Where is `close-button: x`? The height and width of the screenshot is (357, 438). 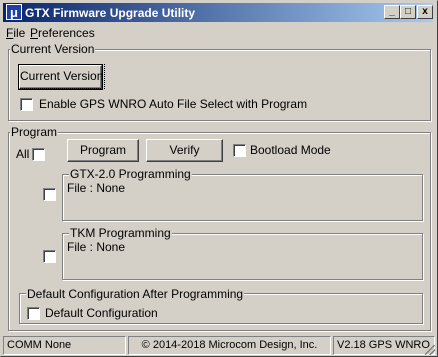 close-button: x is located at coordinates (425, 12).